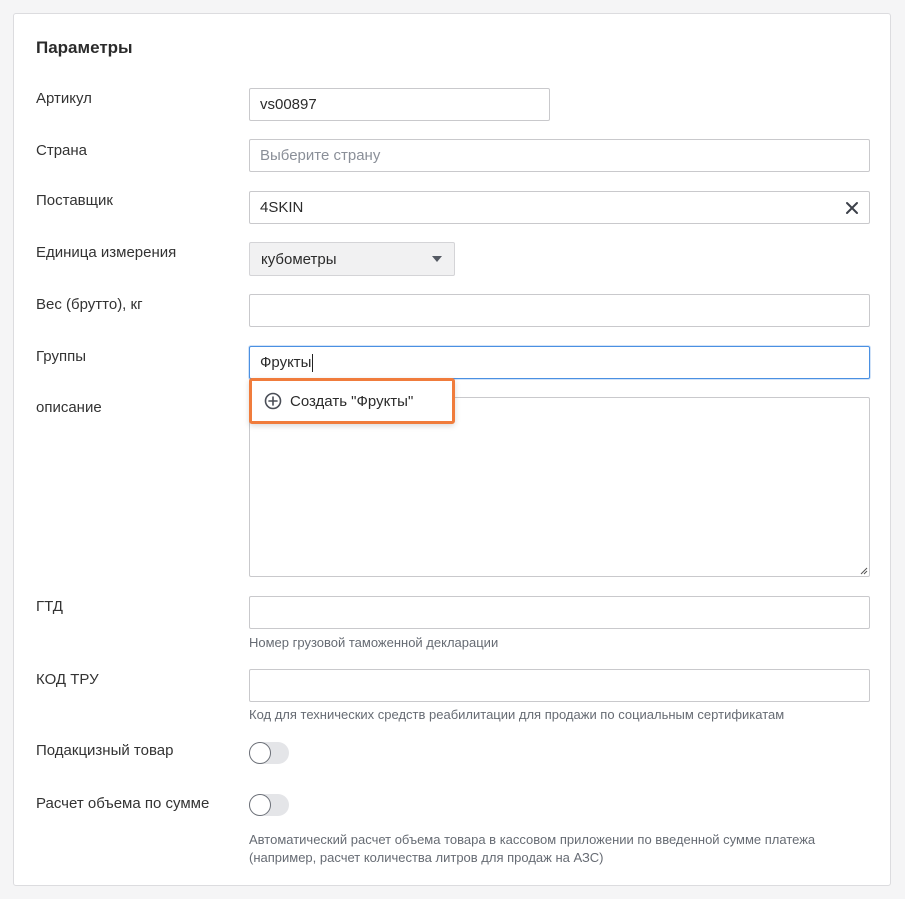 The image size is (905, 899). I want to click on supplier-value: 4SKIN, so click(282, 207).